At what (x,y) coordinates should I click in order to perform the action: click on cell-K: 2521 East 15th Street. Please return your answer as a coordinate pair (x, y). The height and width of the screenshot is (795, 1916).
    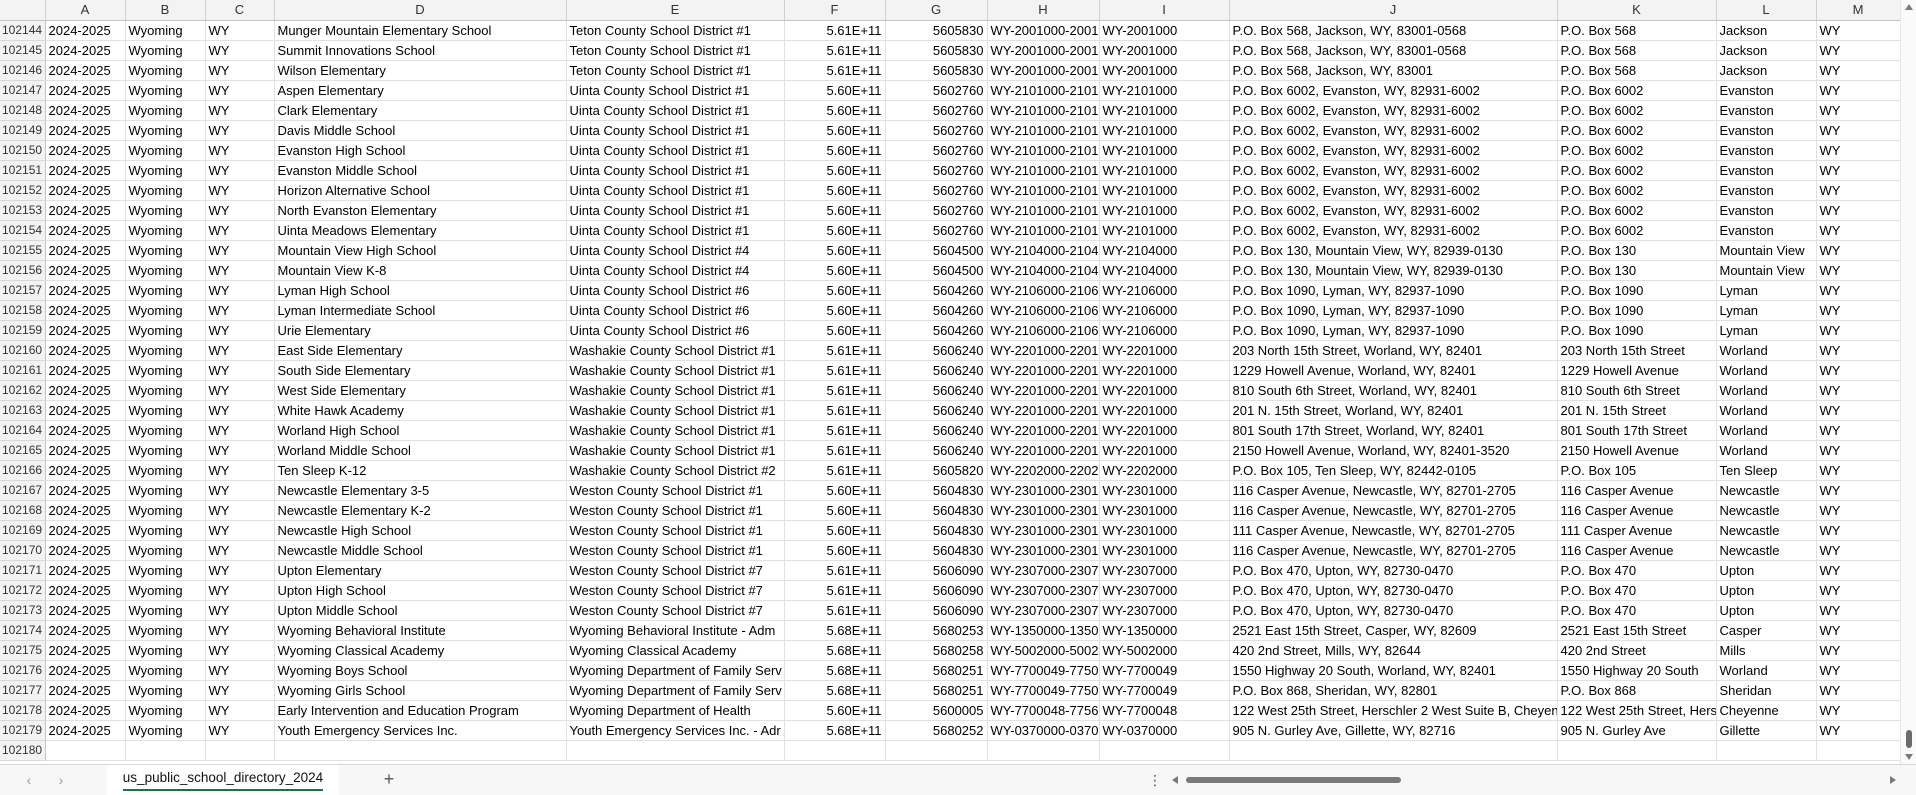
    Looking at the image, I should click on (1637, 630).